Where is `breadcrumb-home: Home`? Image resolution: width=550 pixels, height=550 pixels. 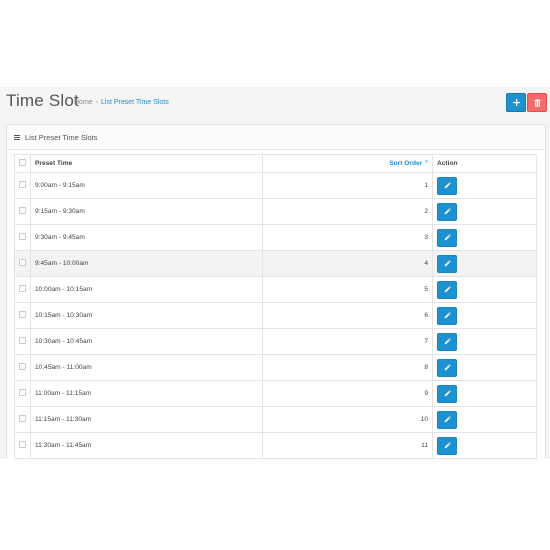 breadcrumb-home: Home is located at coordinates (83, 102).